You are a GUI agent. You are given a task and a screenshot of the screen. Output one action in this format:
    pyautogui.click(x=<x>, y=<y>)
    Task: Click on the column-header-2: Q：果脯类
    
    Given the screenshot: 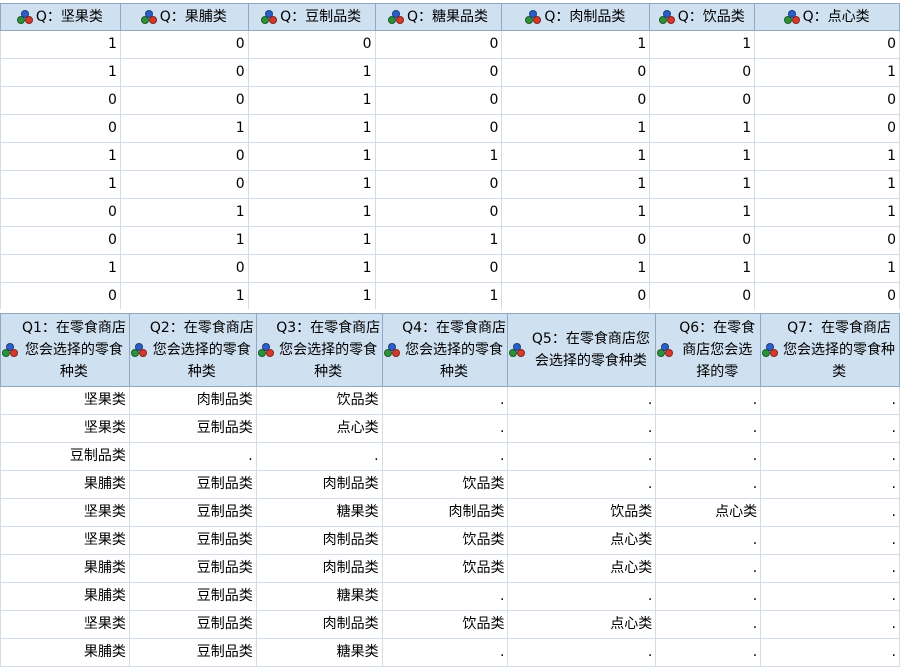 What is the action you would take?
    pyautogui.click(x=184, y=17)
    